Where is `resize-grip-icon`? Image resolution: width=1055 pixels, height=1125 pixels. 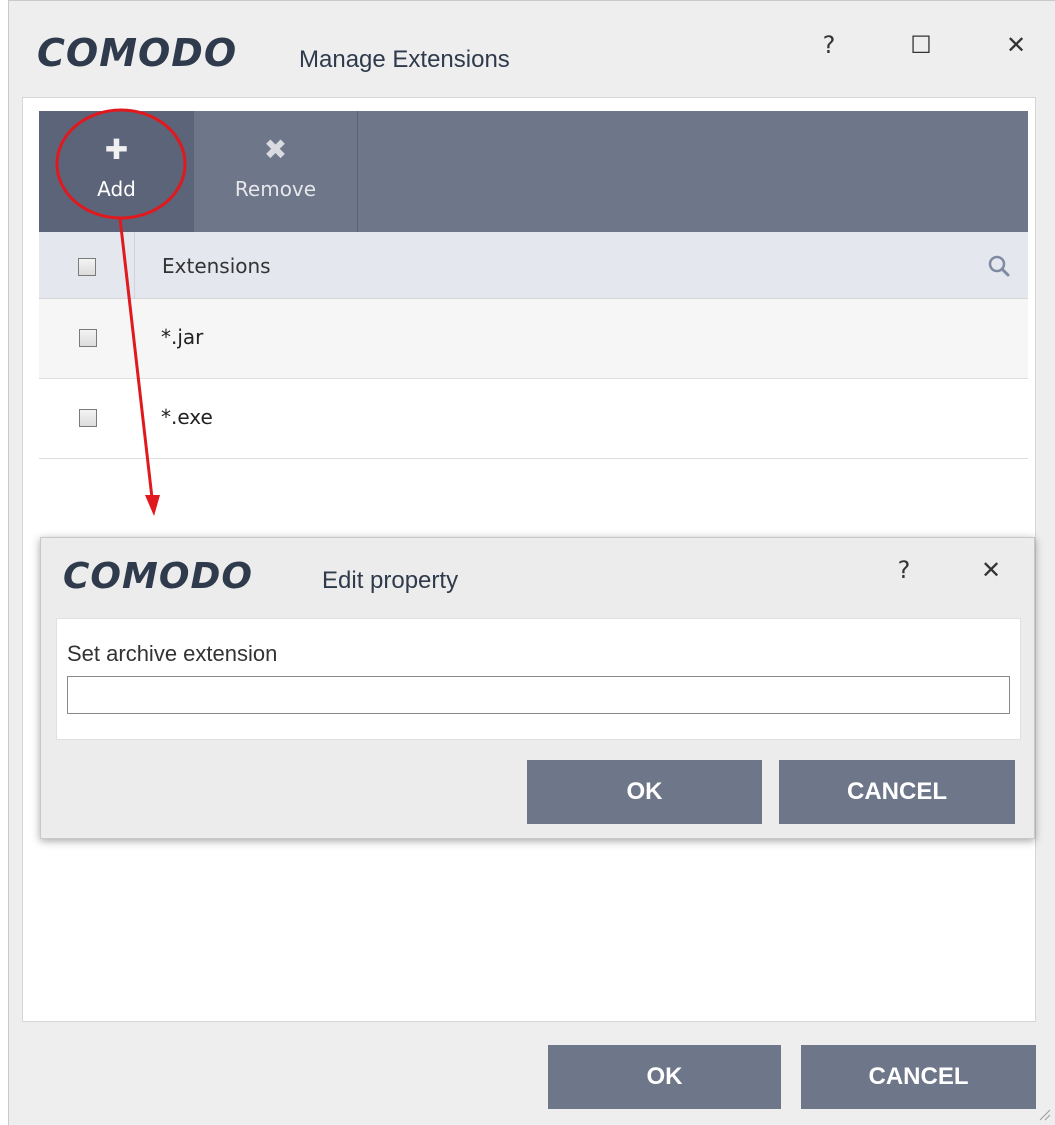 resize-grip-icon is located at coordinates (1044, 1114).